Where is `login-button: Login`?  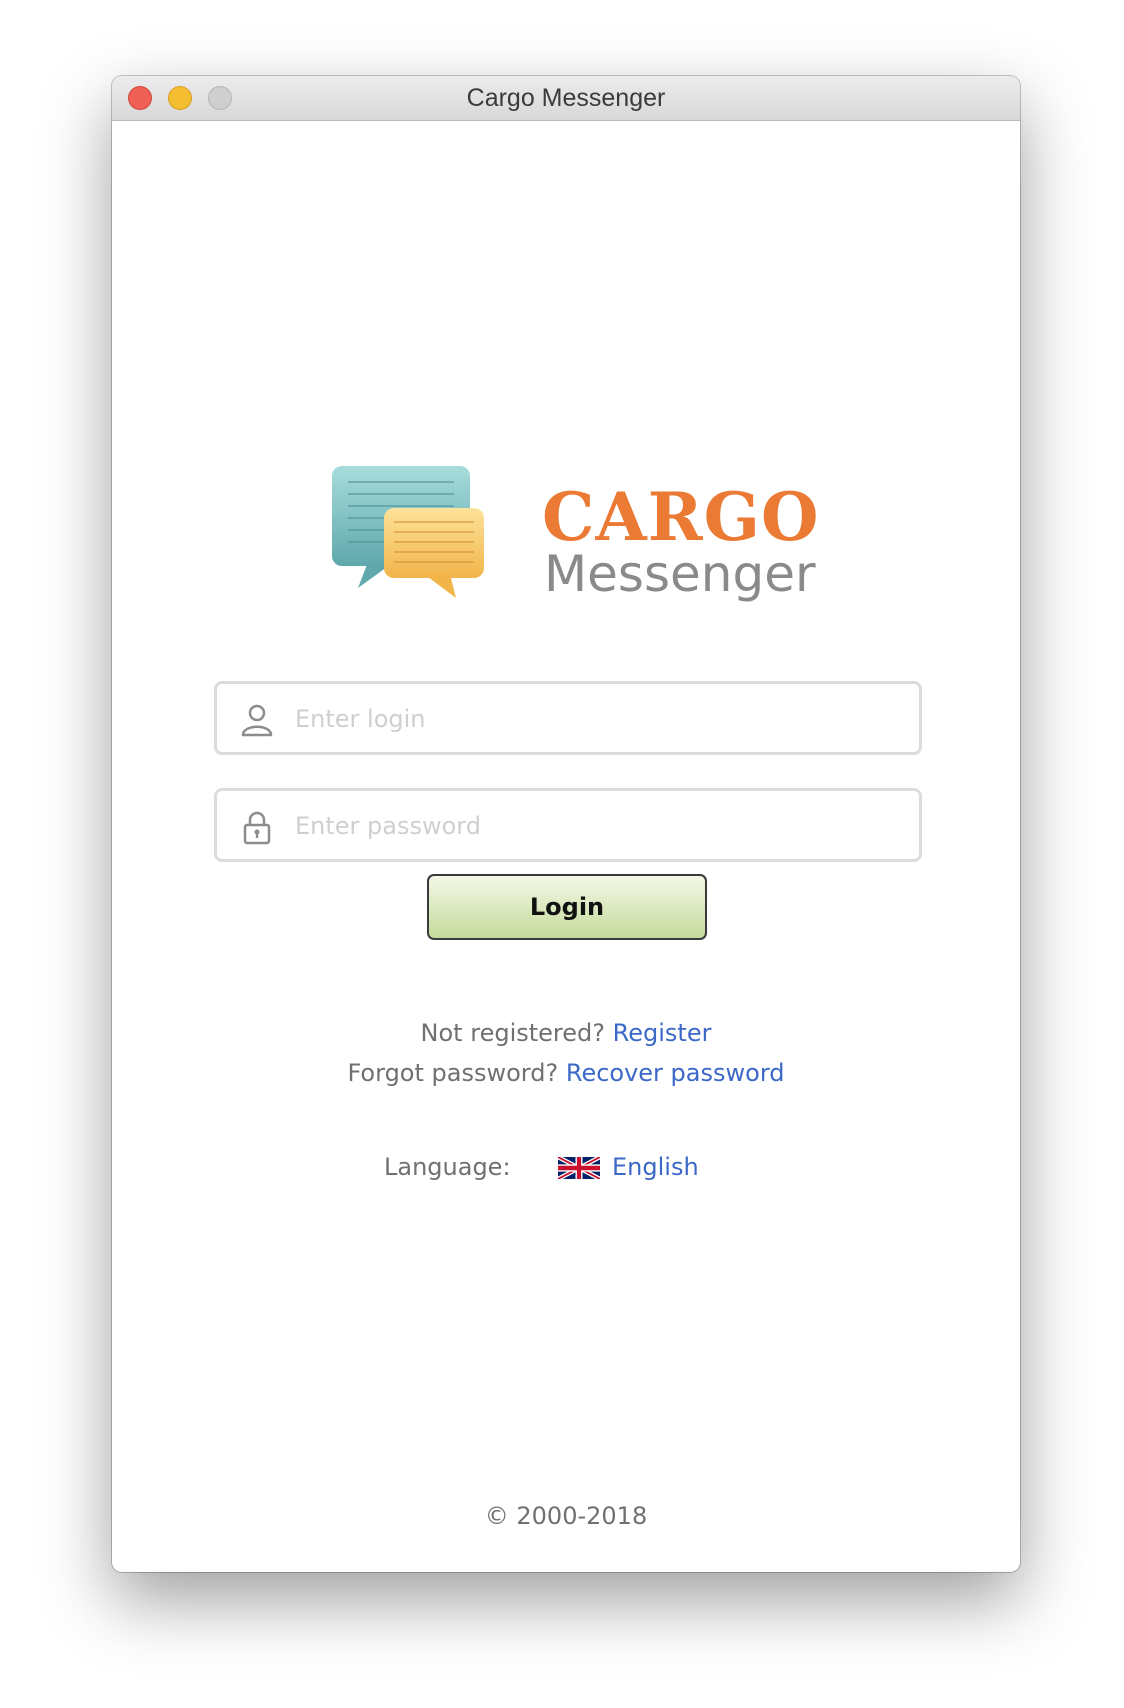 login-button: Login is located at coordinates (567, 907).